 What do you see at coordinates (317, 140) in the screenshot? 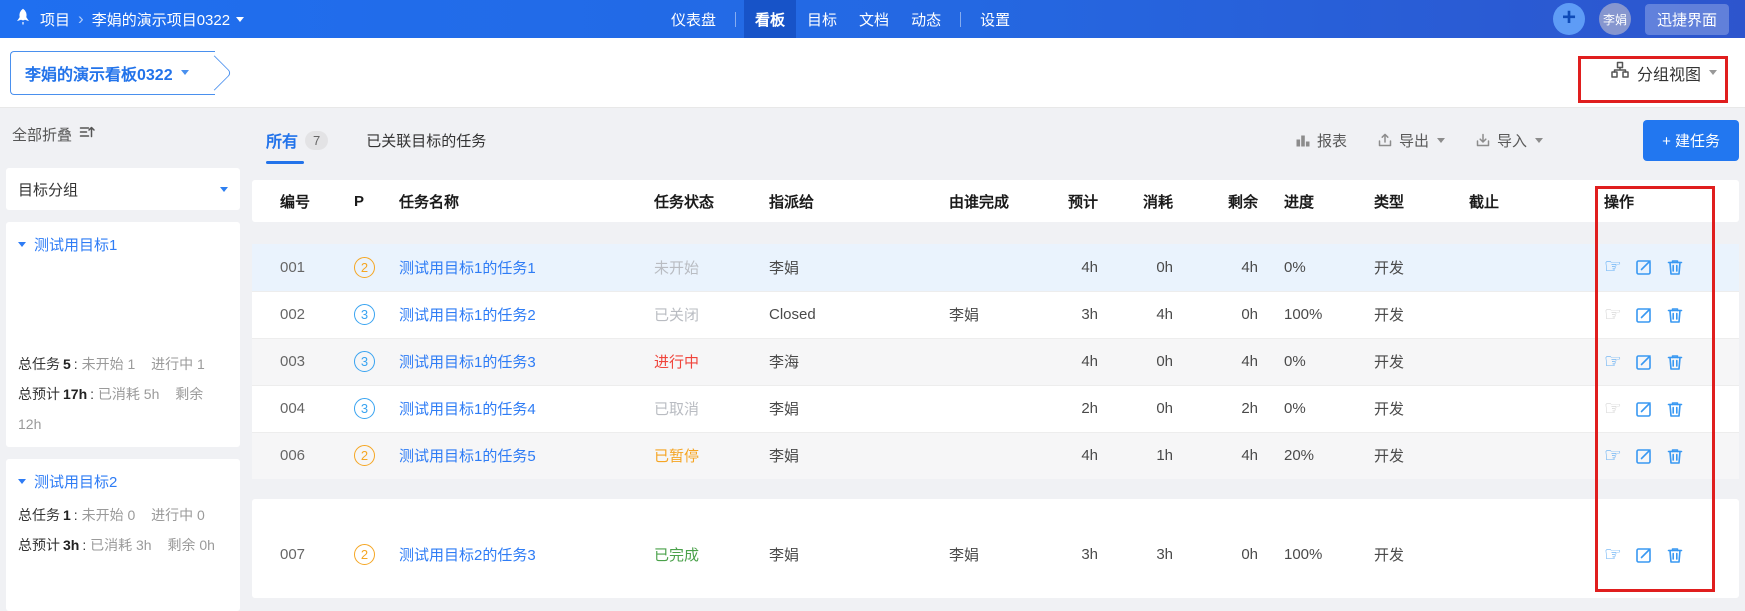
I see `tab-all-count-badge: 7` at bounding box center [317, 140].